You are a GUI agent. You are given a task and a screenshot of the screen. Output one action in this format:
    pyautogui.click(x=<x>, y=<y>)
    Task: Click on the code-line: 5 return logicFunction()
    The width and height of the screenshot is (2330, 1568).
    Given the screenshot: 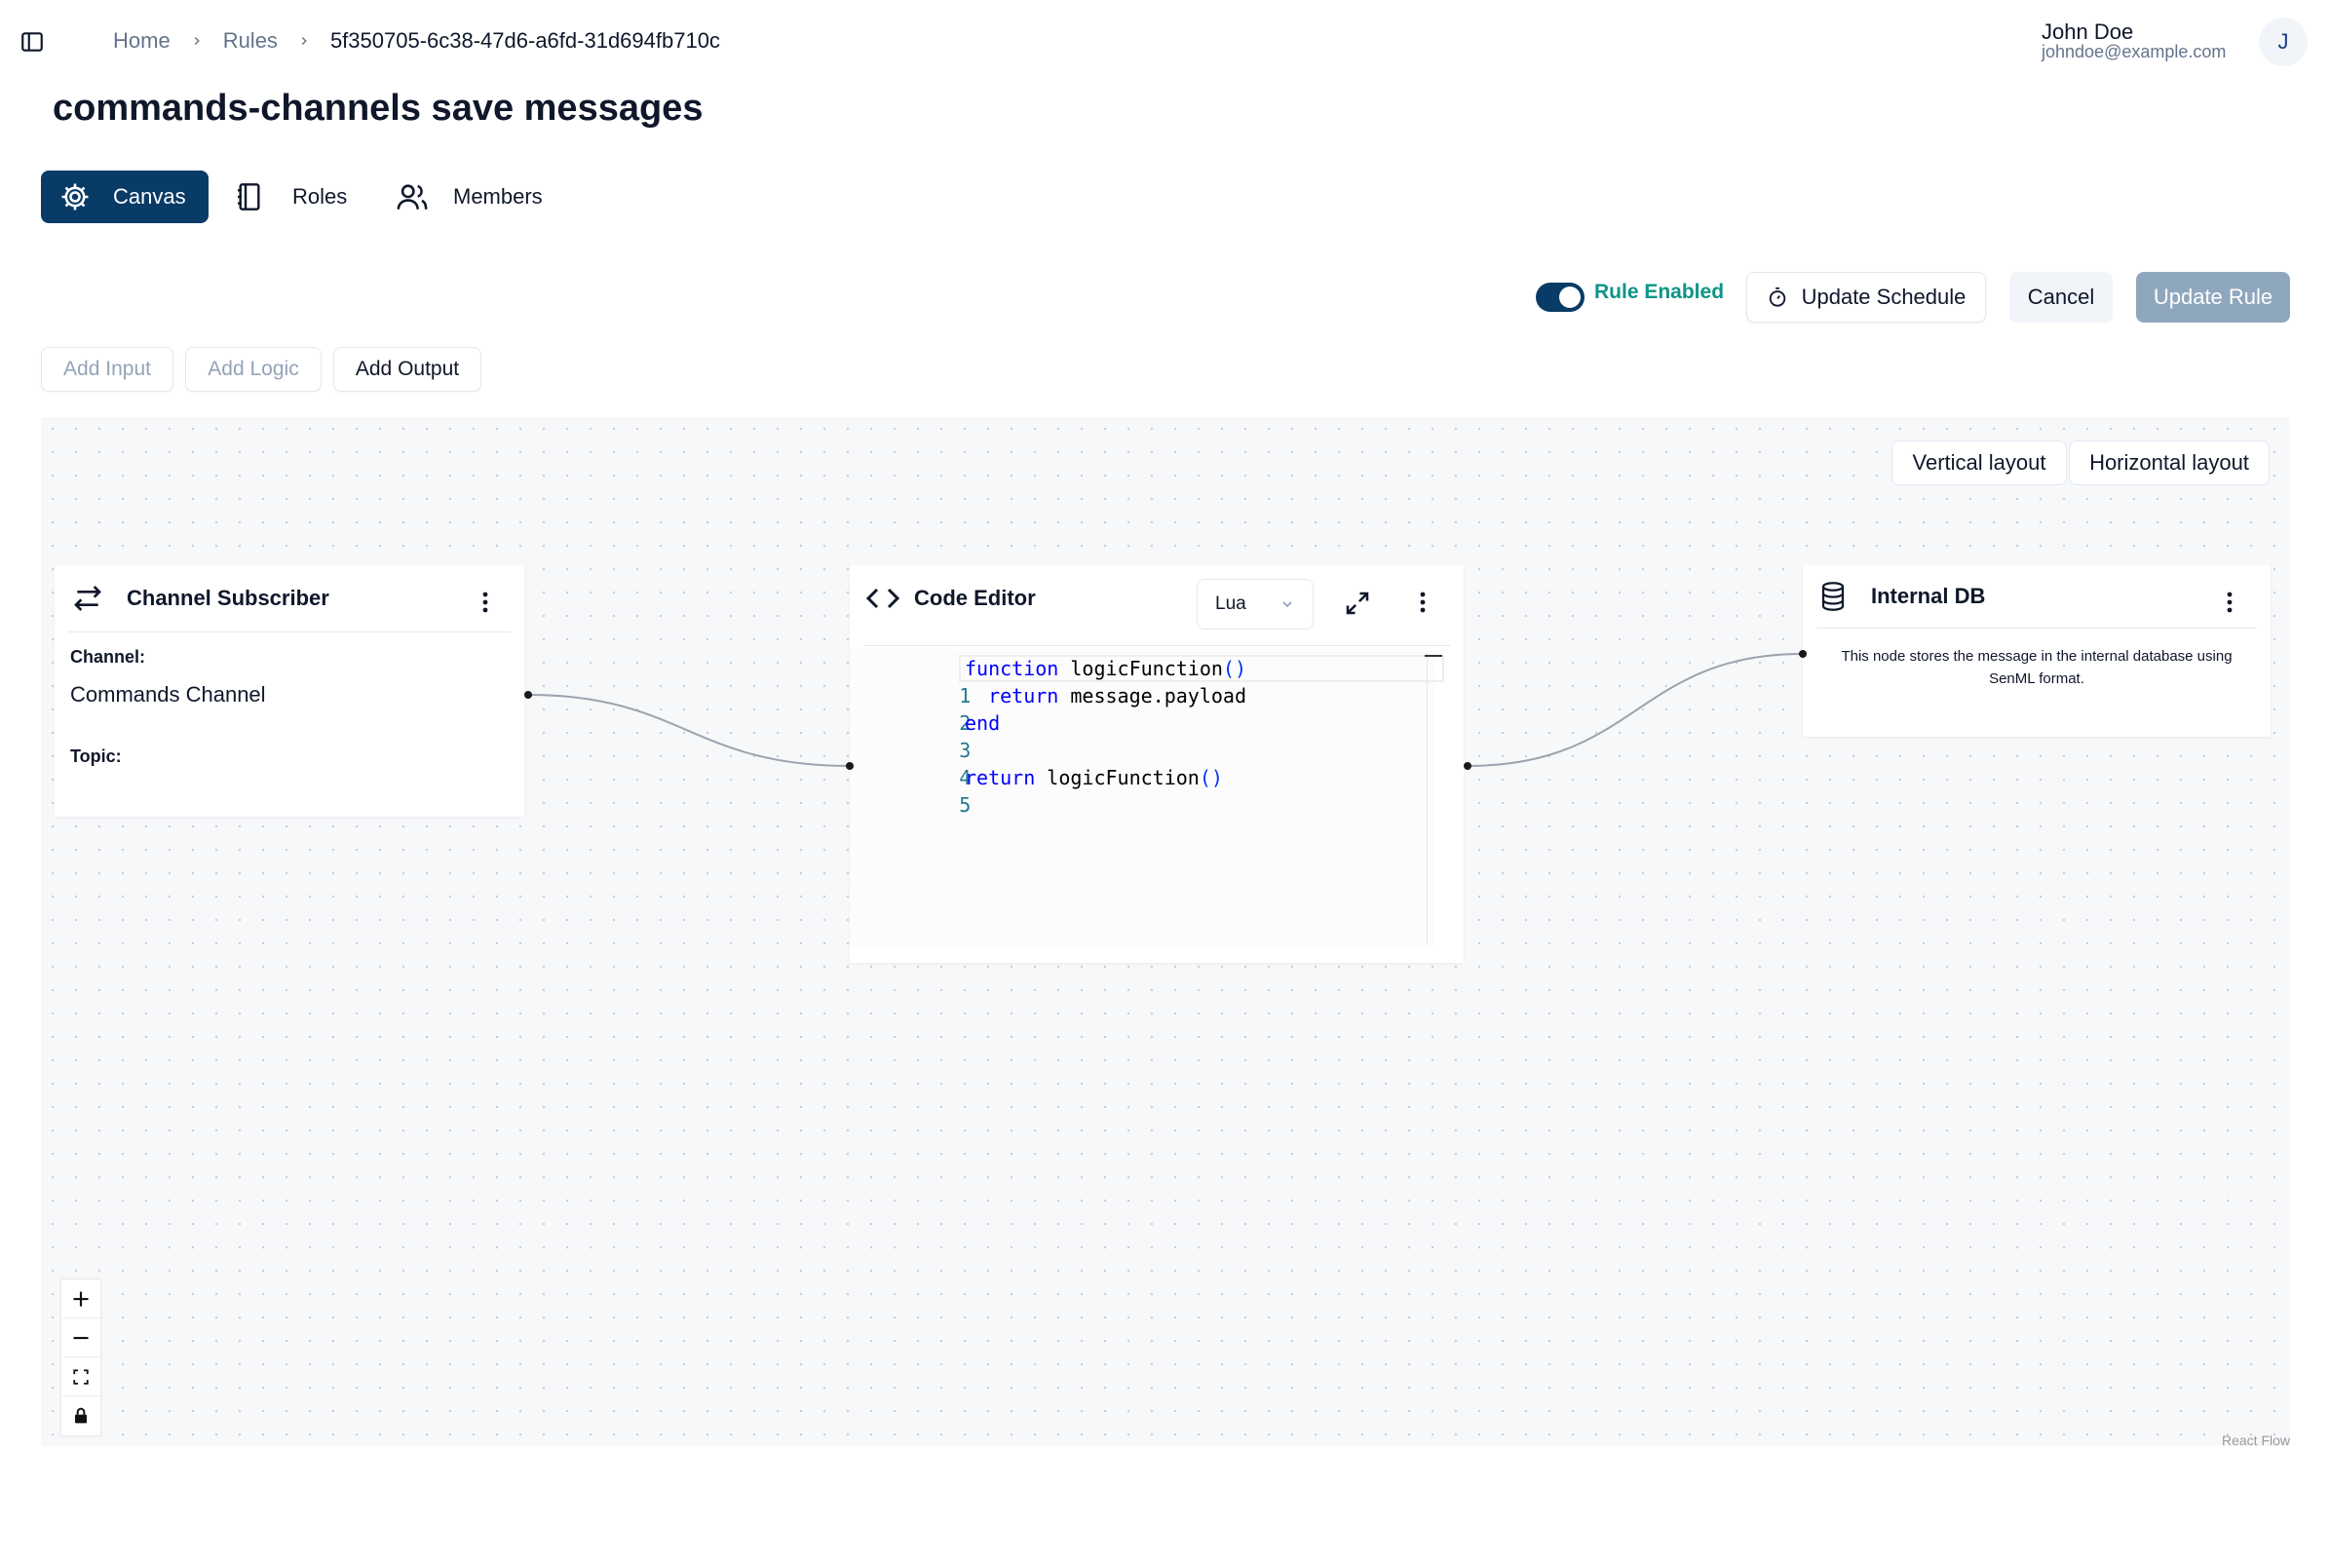 What is the action you would take?
    pyautogui.click(x=1091, y=791)
    